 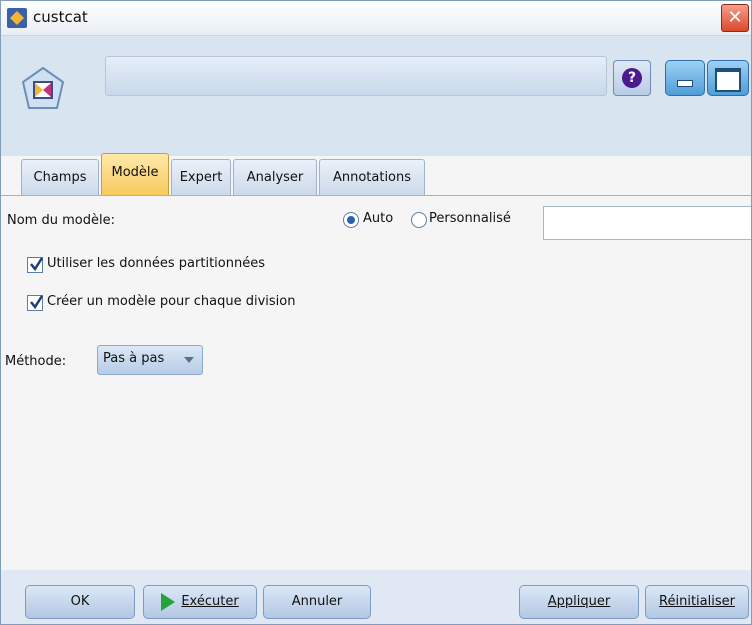 What do you see at coordinates (171, 301) in the screenshot?
I see `model-per-split-label: Créer un modèle pour chaque division` at bounding box center [171, 301].